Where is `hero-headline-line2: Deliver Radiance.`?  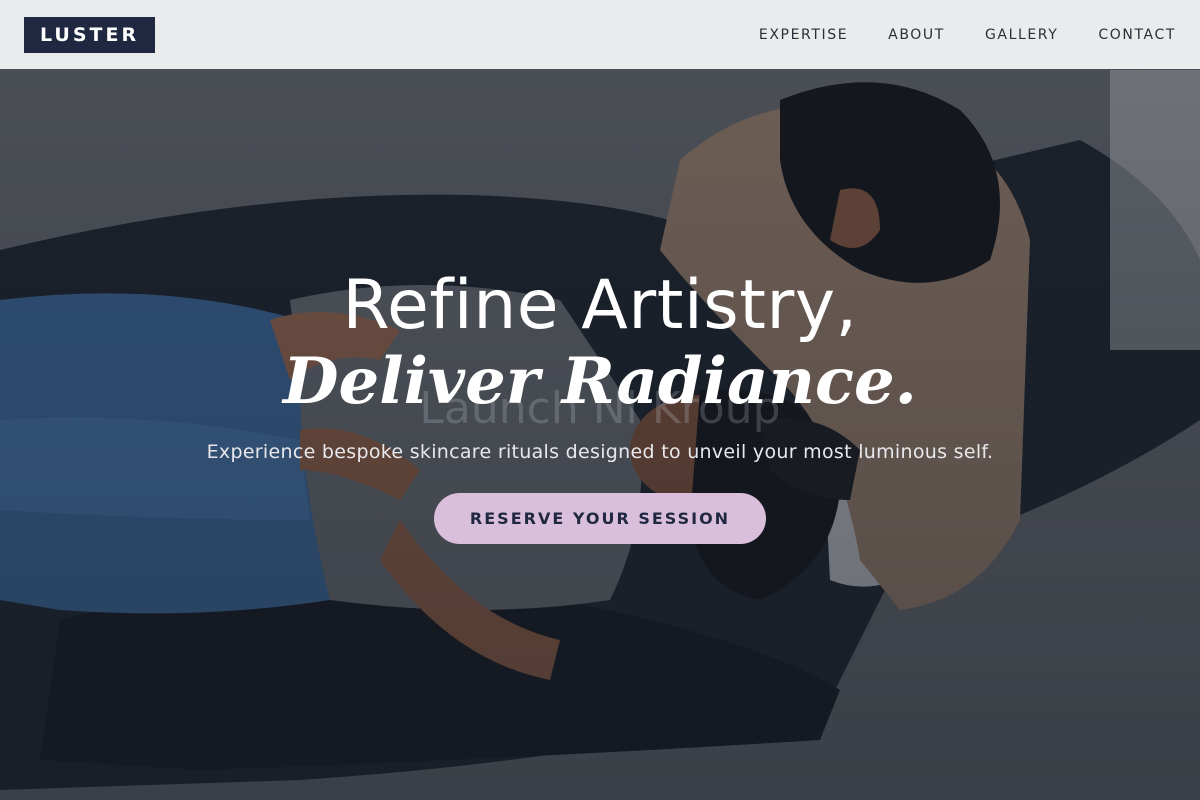 hero-headline-line2: Deliver Radiance. is located at coordinates (600, 381).